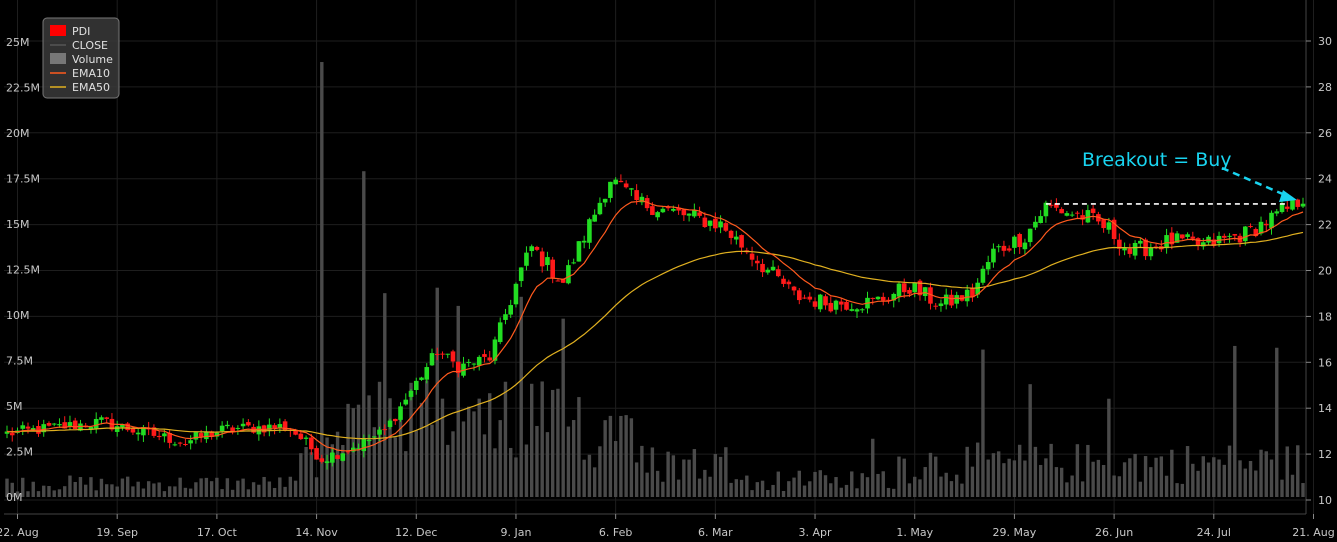 This screenshot has width=1337, height=542. Describe the element at coordinates (14, 497) in the screenshot. I see `left-tick-label: 0M` at that location.